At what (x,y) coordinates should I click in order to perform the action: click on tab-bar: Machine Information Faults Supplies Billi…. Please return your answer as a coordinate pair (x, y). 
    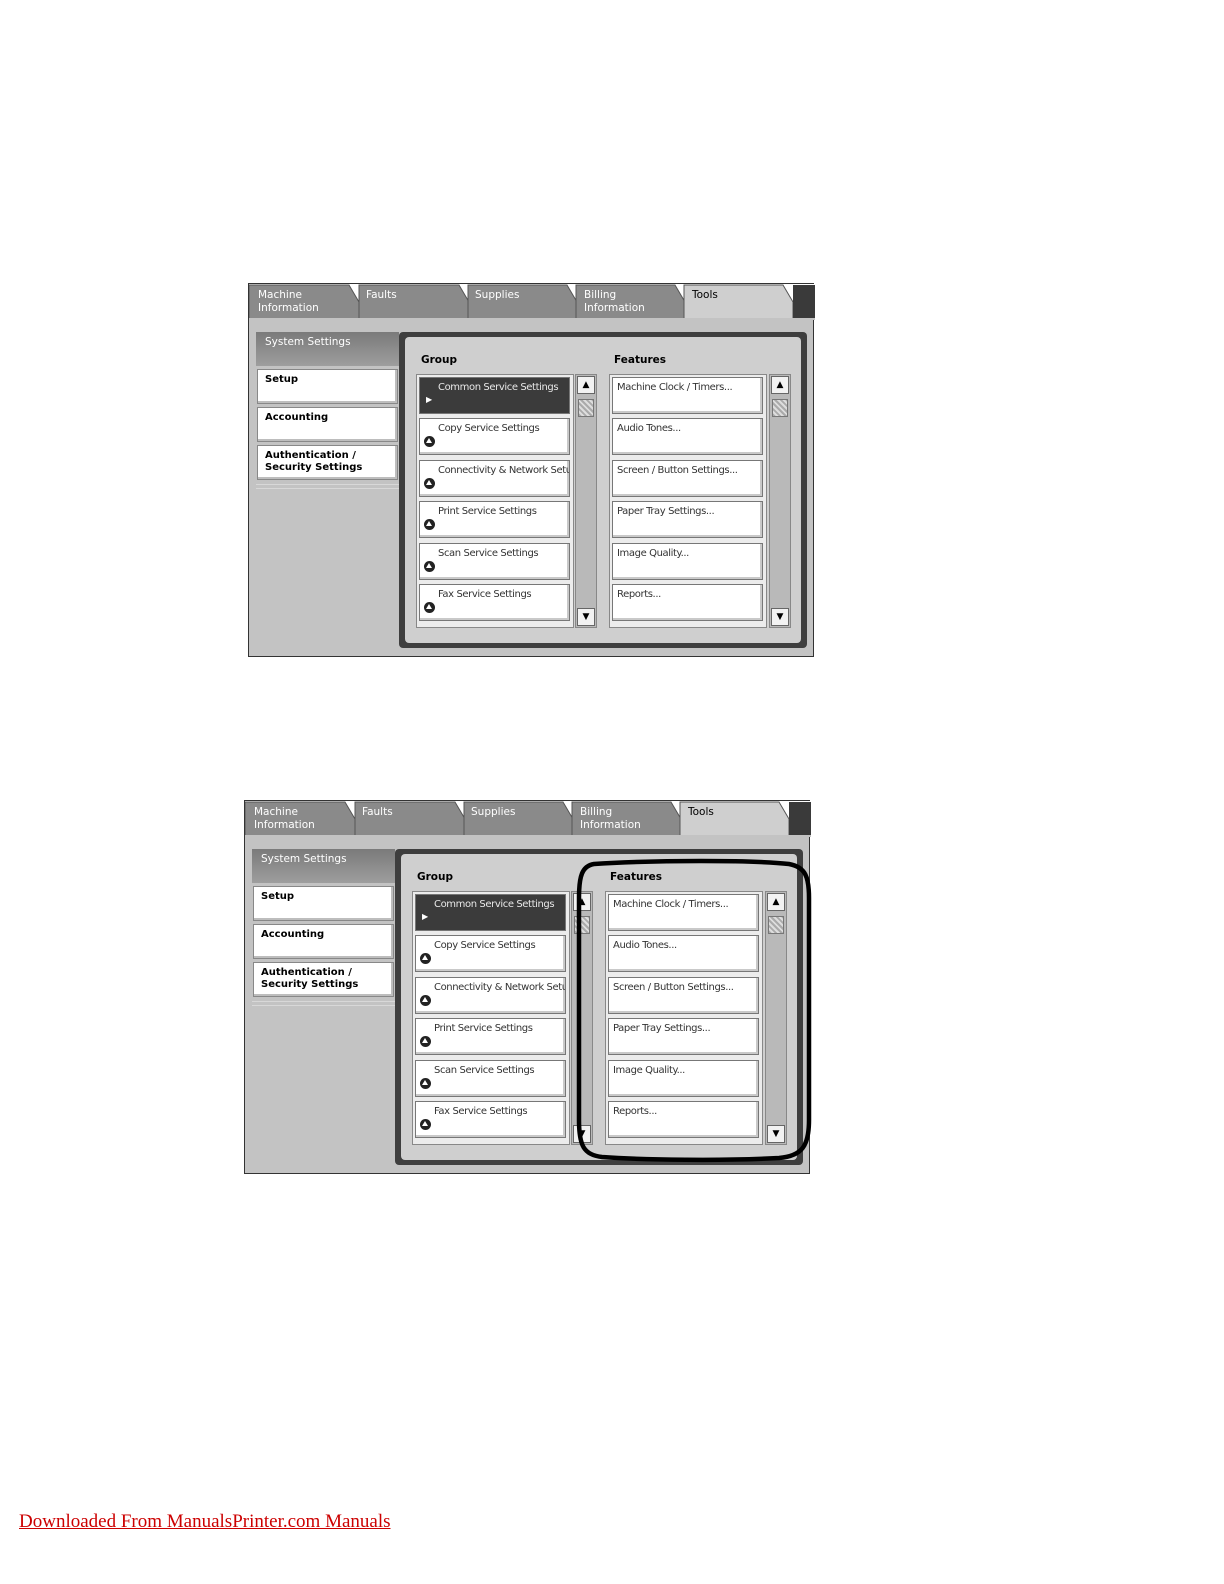
    Looking at the image, I should click on (528, 819).